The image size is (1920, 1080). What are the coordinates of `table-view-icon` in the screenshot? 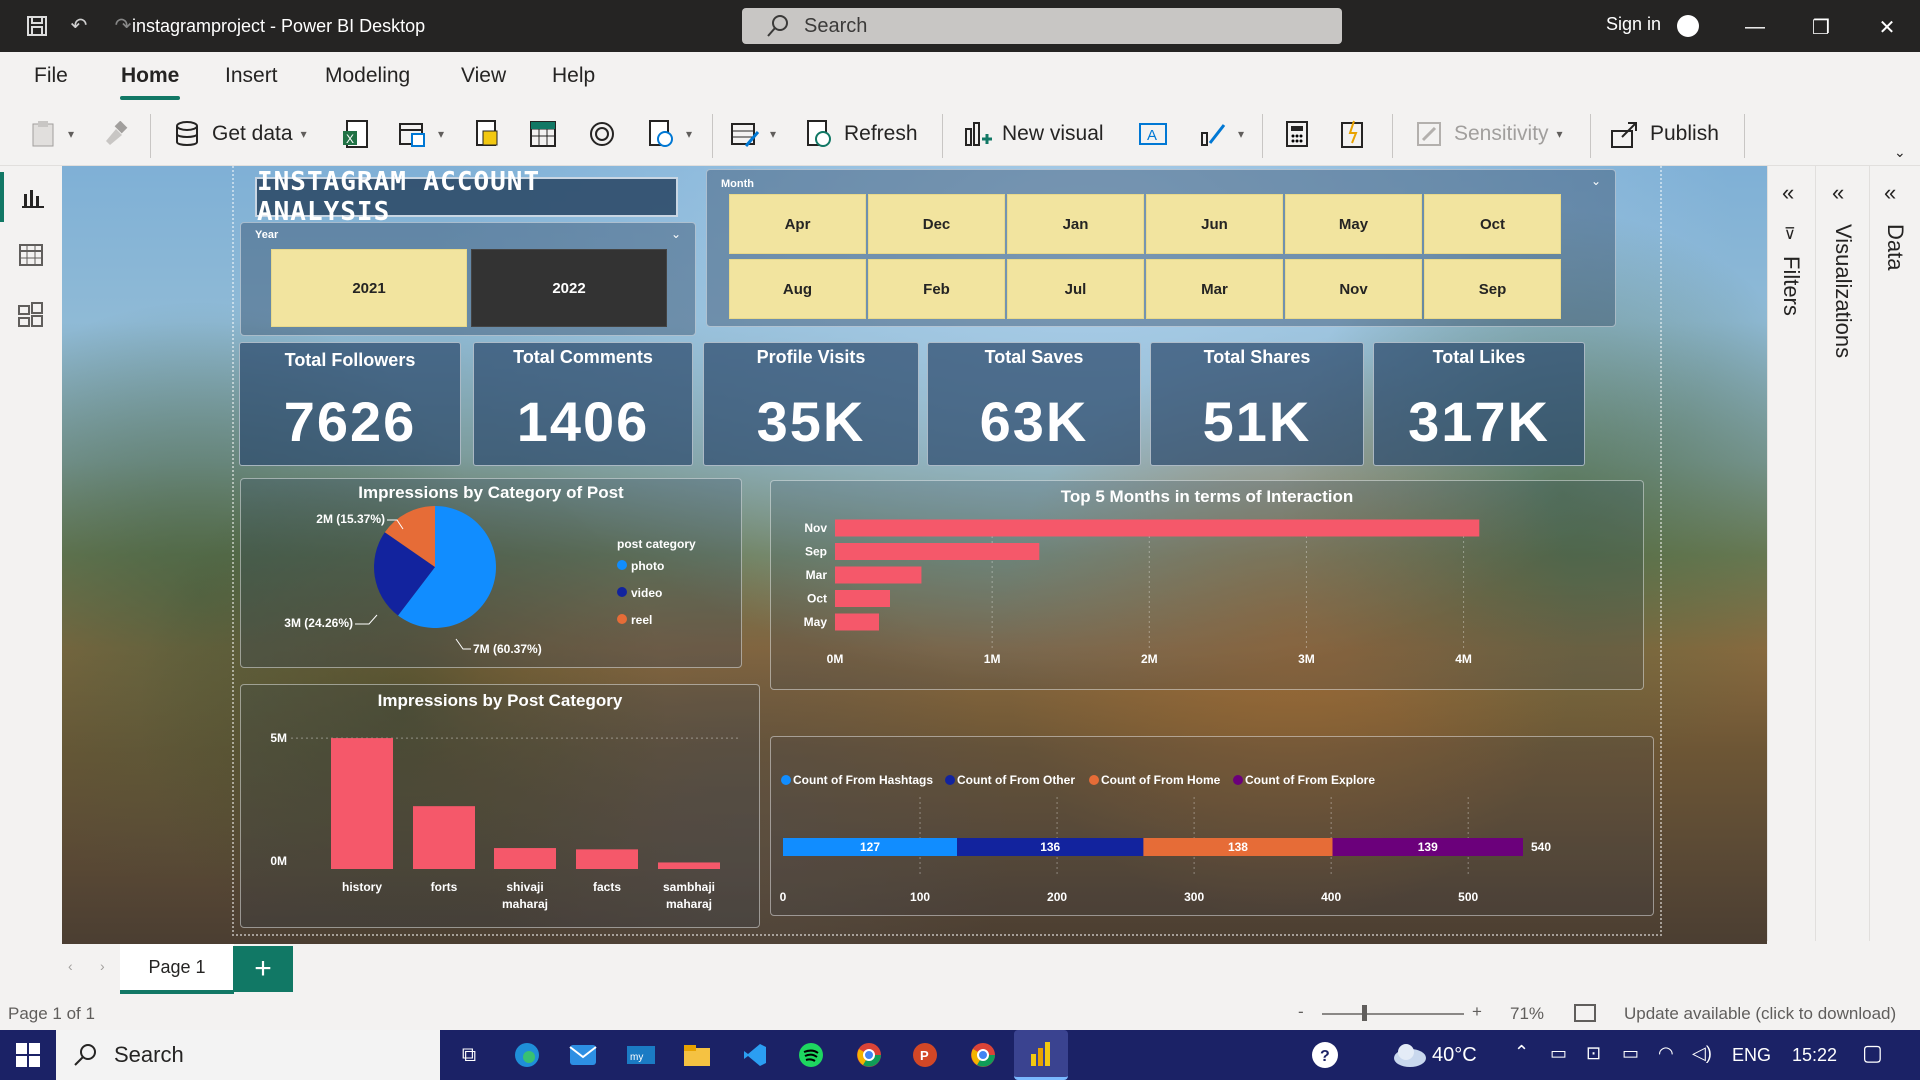 It's located at (31, 255).